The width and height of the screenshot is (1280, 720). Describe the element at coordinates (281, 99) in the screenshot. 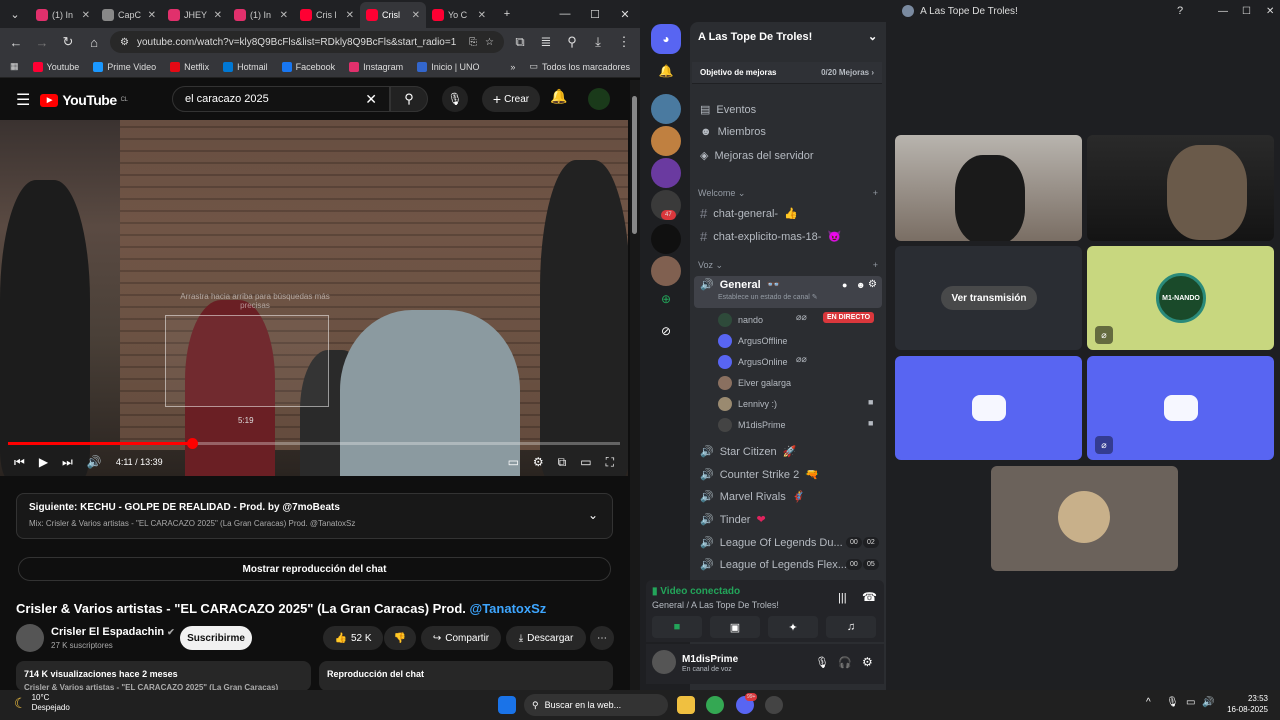

I see `search-input: el caracazo 2025 ✕` at that location.